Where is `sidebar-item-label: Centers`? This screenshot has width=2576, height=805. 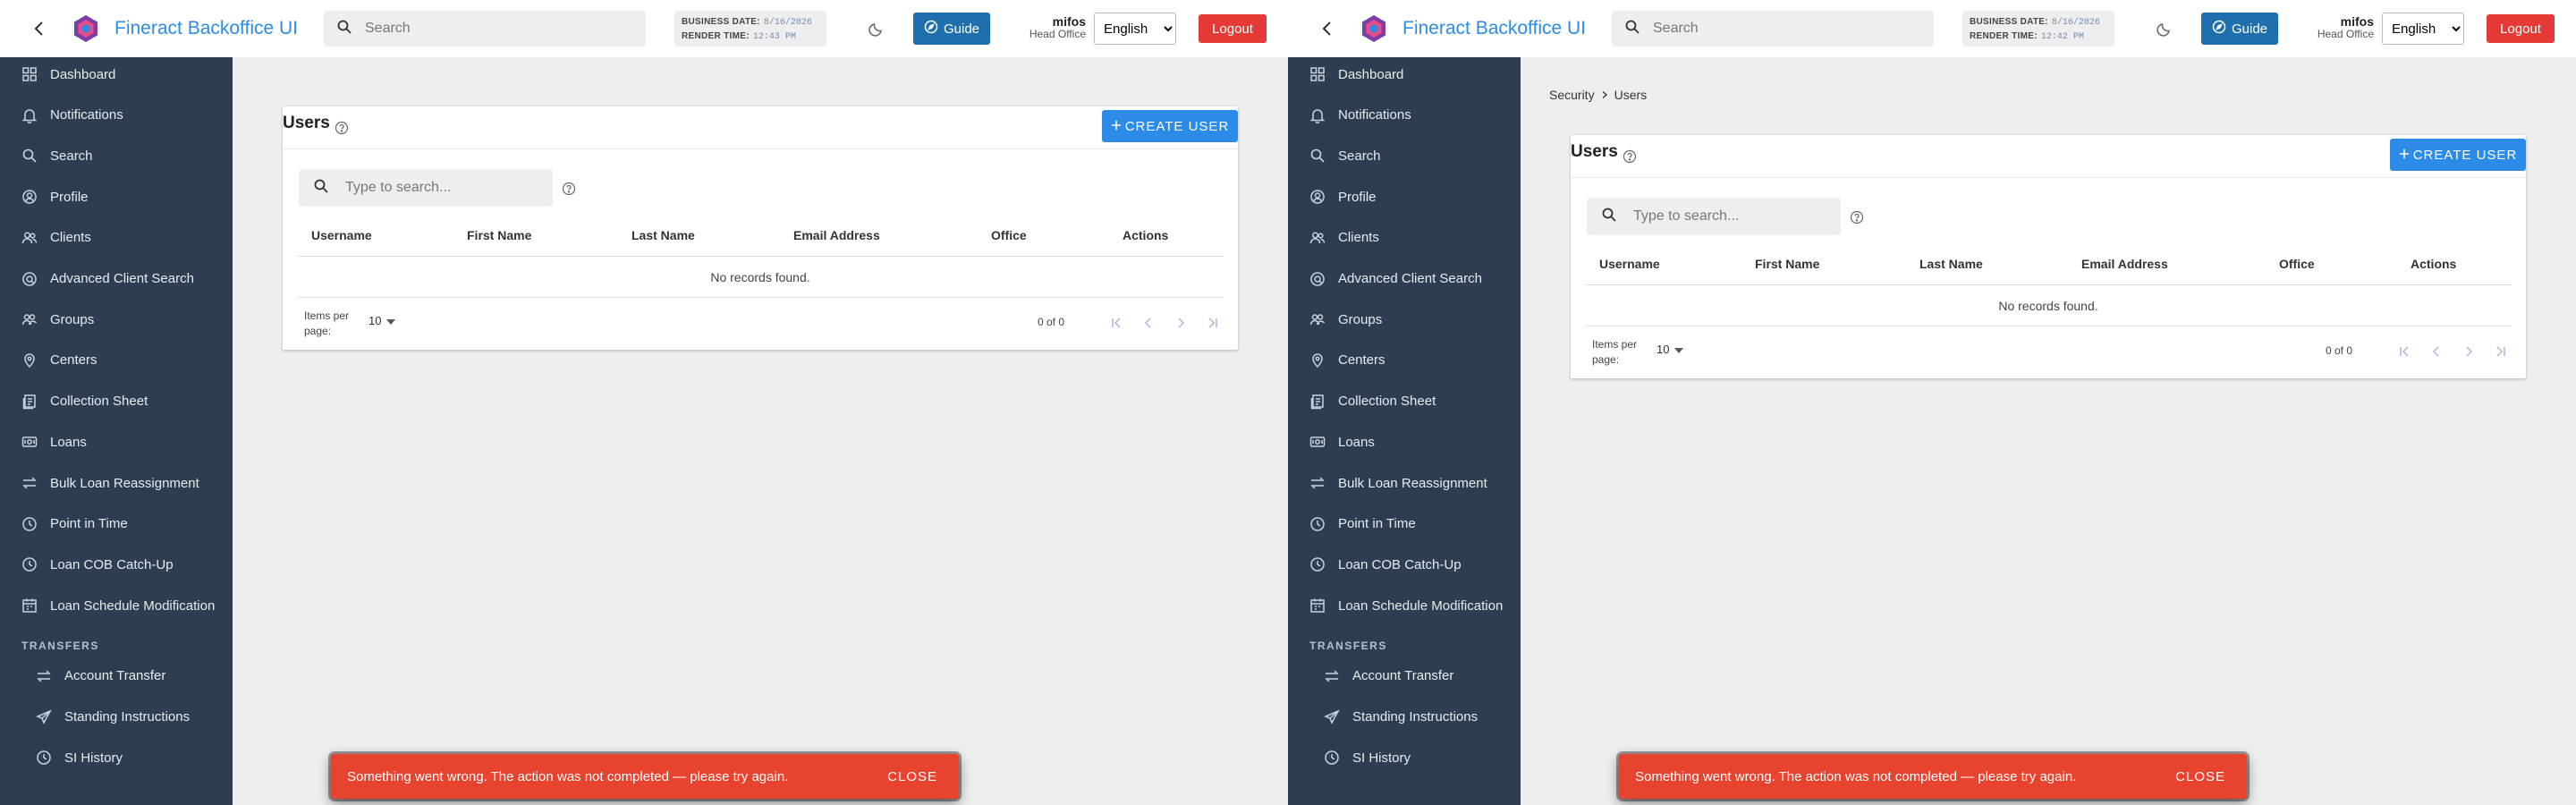
sidebar-item-label: Centers is located at coordinates (1361, 360).